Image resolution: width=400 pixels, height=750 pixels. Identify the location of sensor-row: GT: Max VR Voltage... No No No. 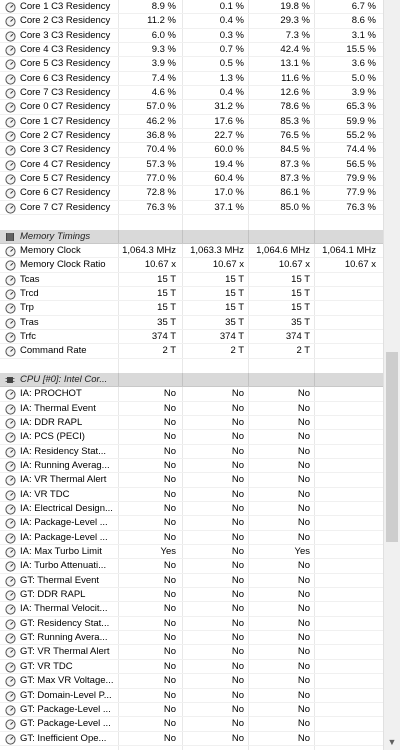
(191, 681).